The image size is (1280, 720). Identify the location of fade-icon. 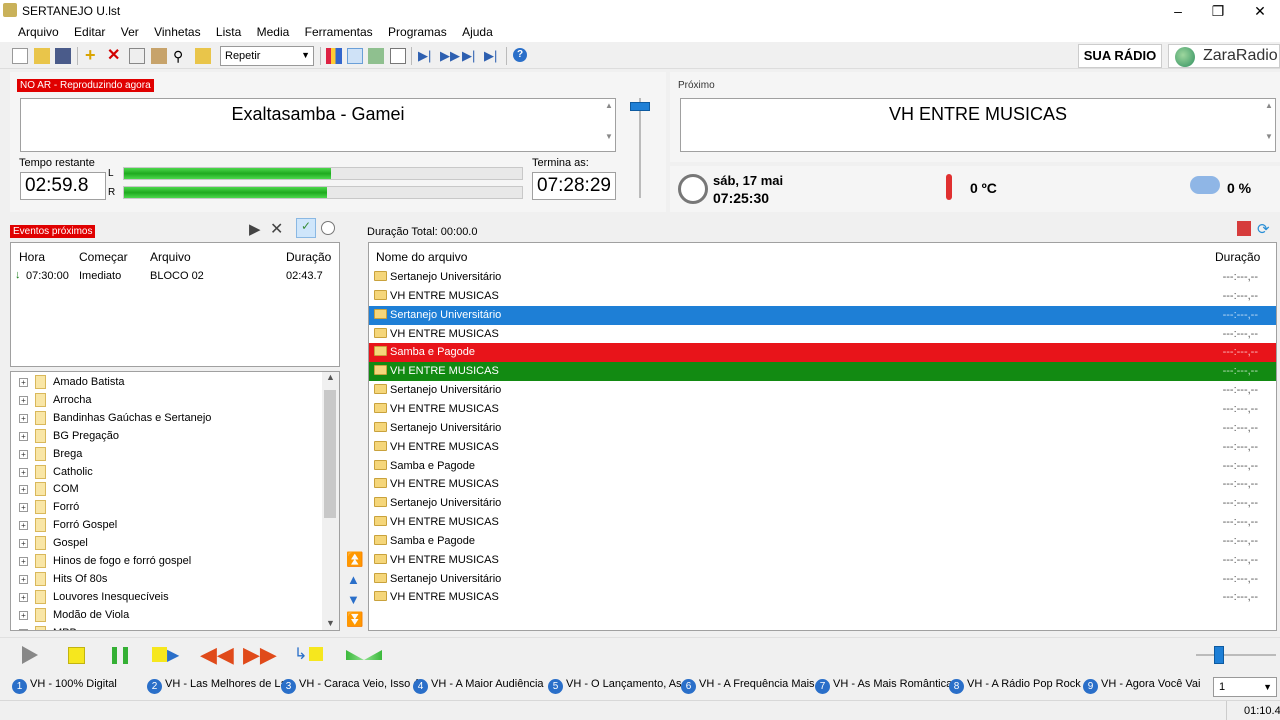
(364, 655).